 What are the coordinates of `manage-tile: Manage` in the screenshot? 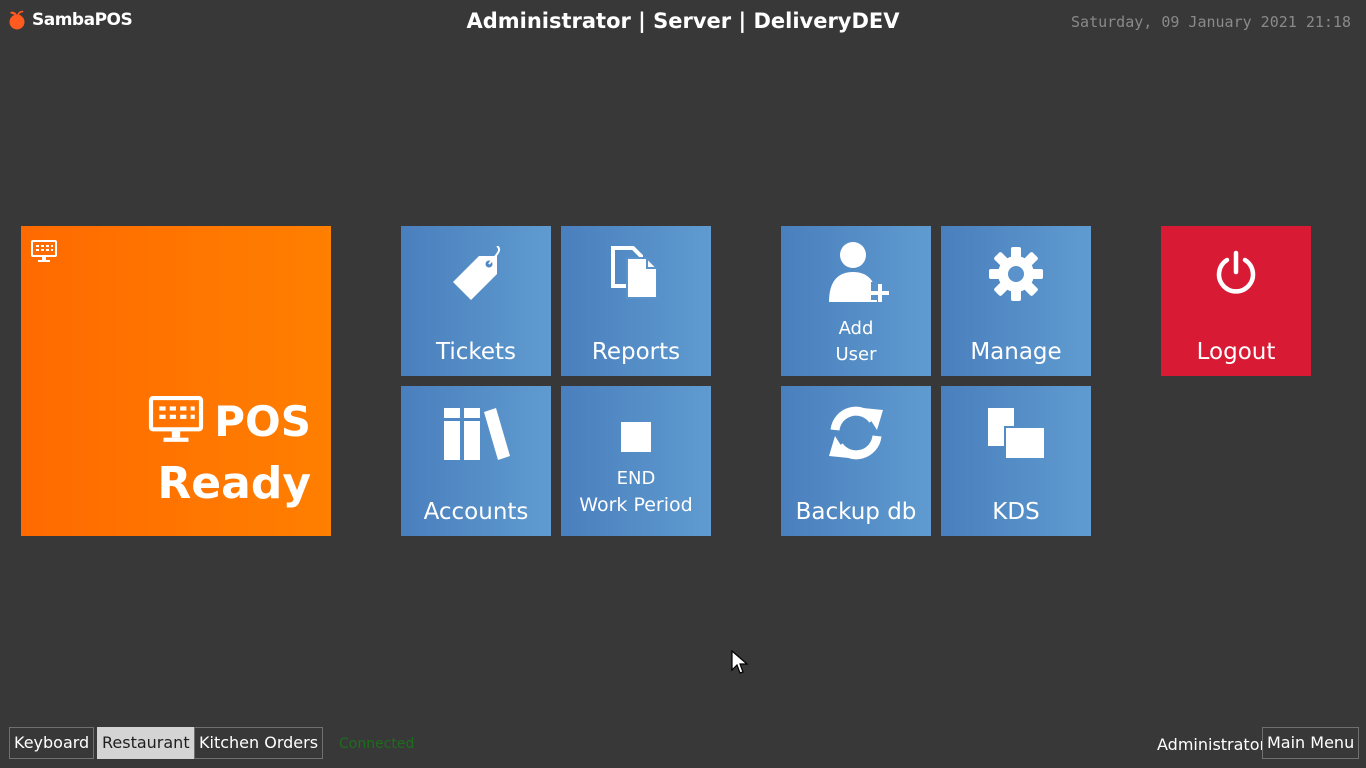 It's located at (1016, 301).